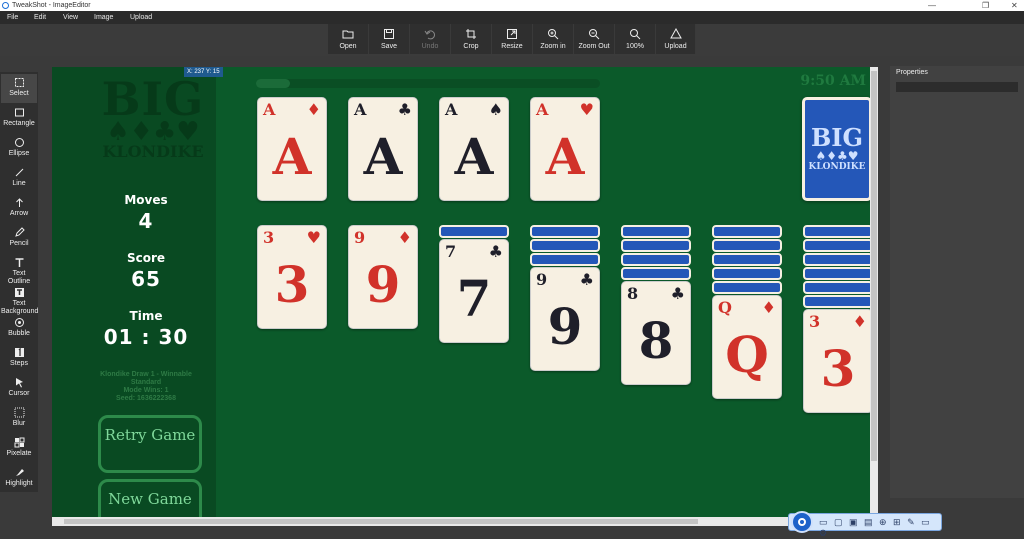 The height and width of the screenshot is (539, 1024). I want to click on zoom-out-label: Zoom Out, so click(594, 46).